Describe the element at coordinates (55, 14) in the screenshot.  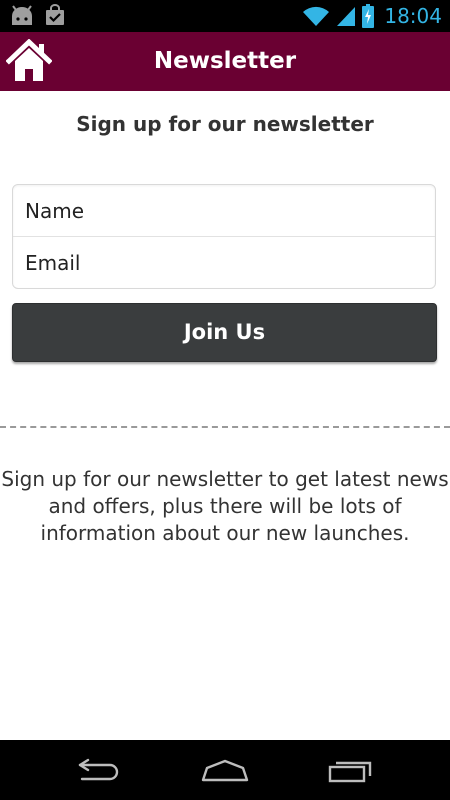
I see `shopping-bag-icon` at that location.